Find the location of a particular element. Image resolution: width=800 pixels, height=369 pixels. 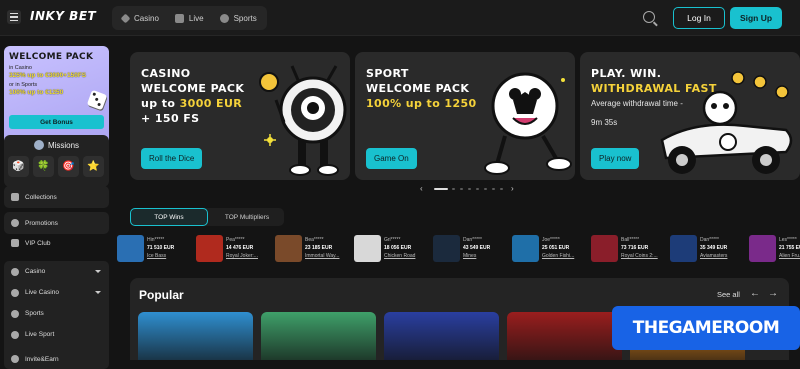

sidebar-item-casino: Casino is located at coordinates (56, 271).